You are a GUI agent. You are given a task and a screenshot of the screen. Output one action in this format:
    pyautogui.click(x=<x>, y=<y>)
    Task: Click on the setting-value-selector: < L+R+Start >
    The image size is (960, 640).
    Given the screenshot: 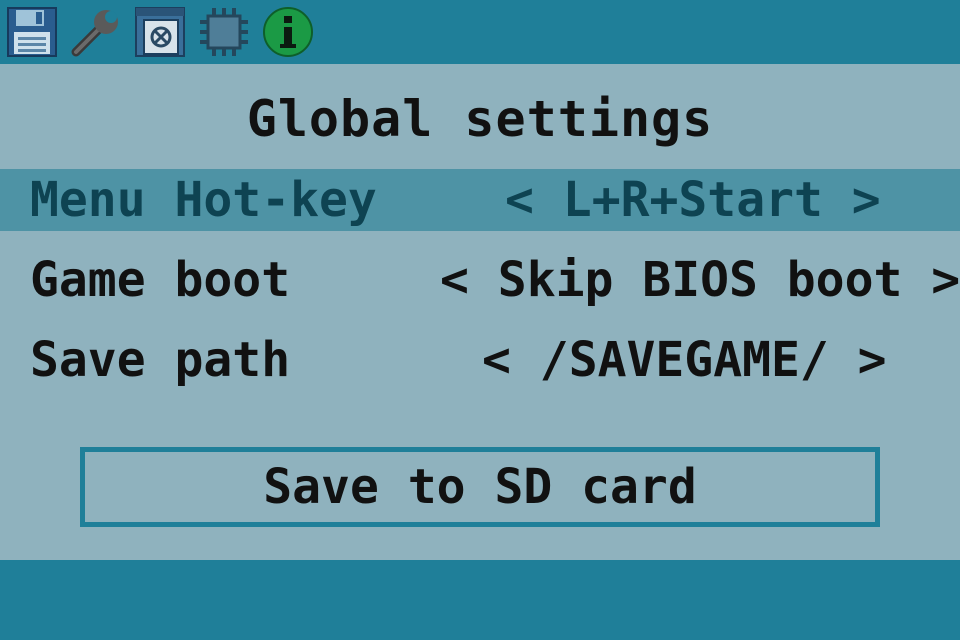 What is the action you would take?
    pyautogui.click(x=693, y=200)
    